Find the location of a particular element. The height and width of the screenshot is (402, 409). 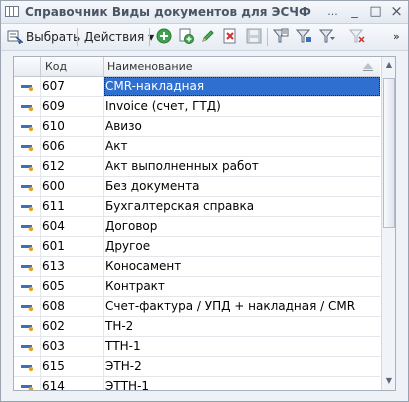

code-cell: 612 is located at coordinates (53, 166).